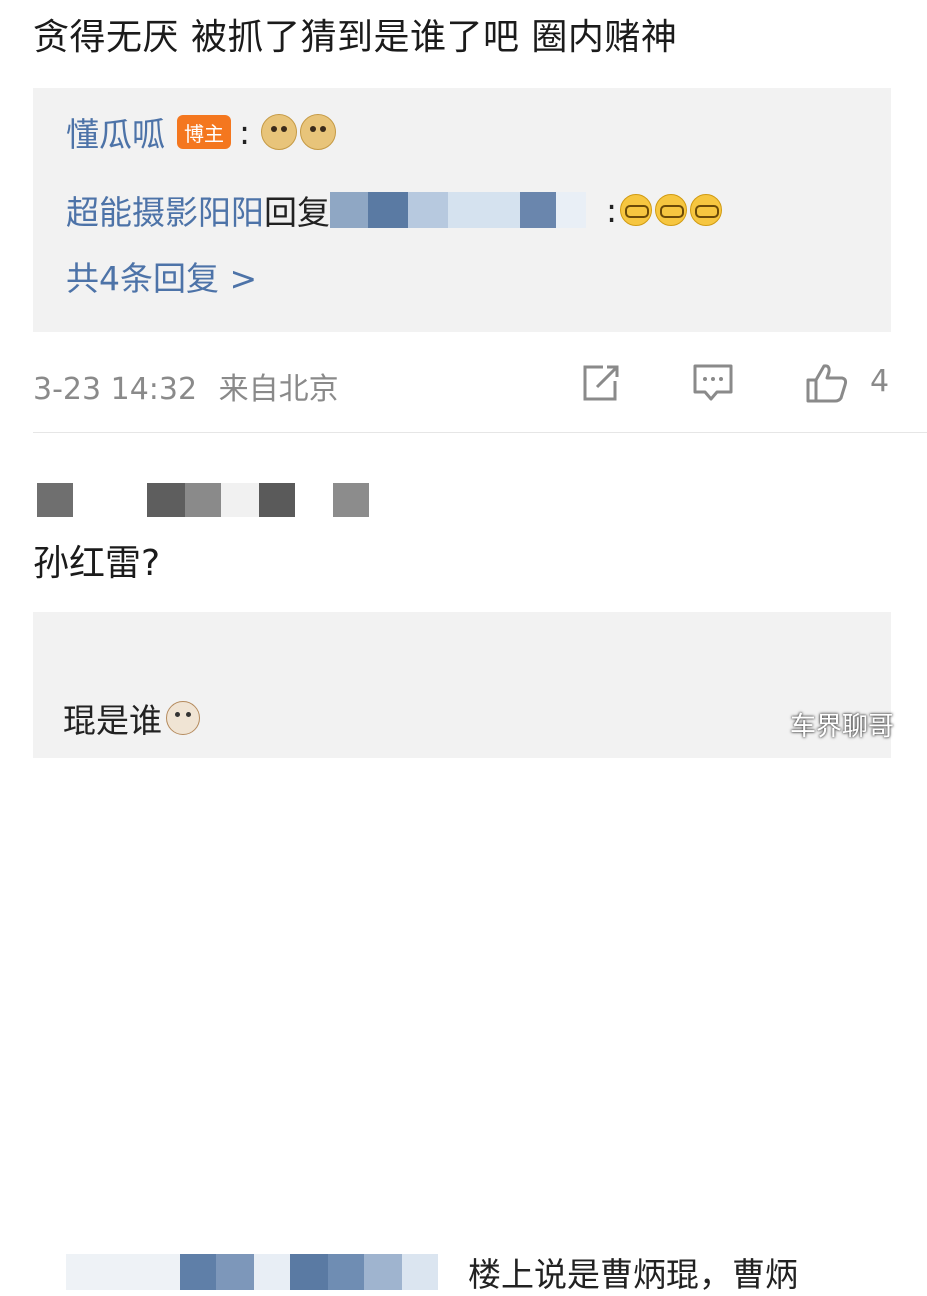 The height and width of the screenshot is (1296, 927). Describe the element at coordinates (165, 210) in the screenshot. I see `reply-username-2: 超能摄影阳阳` at that location.